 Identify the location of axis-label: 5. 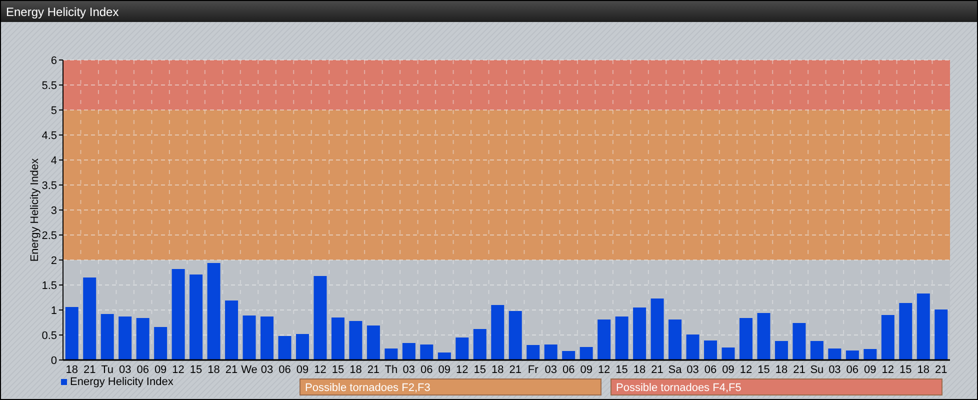
(53, 111).